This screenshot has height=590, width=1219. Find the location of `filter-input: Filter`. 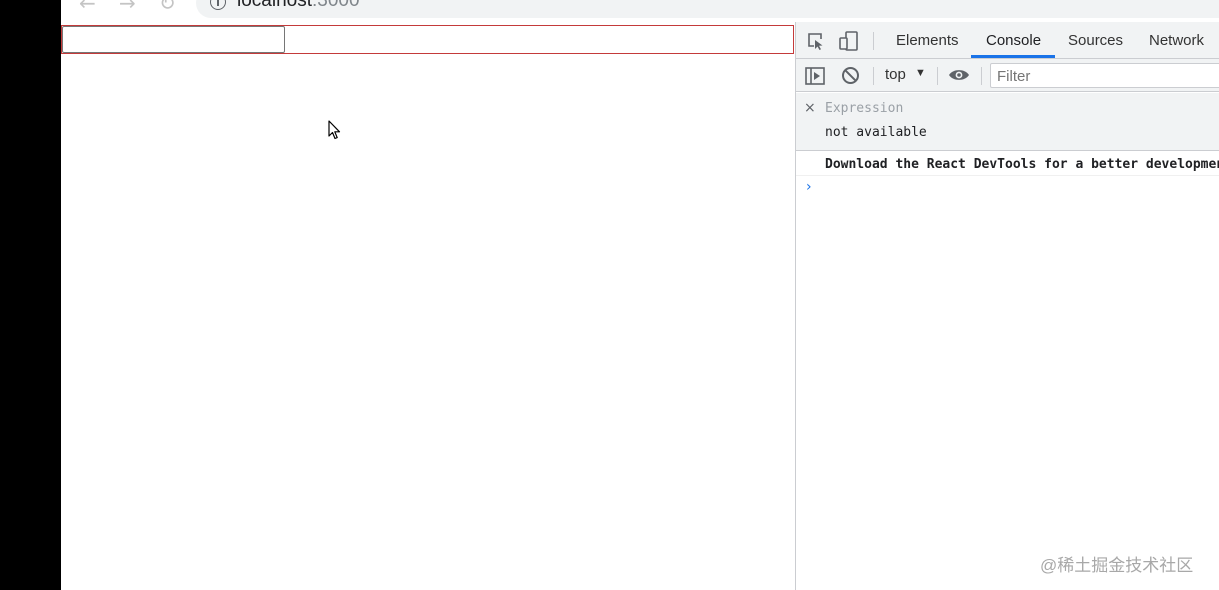

filter-input: Filter is located at coordinates (1104, 75).